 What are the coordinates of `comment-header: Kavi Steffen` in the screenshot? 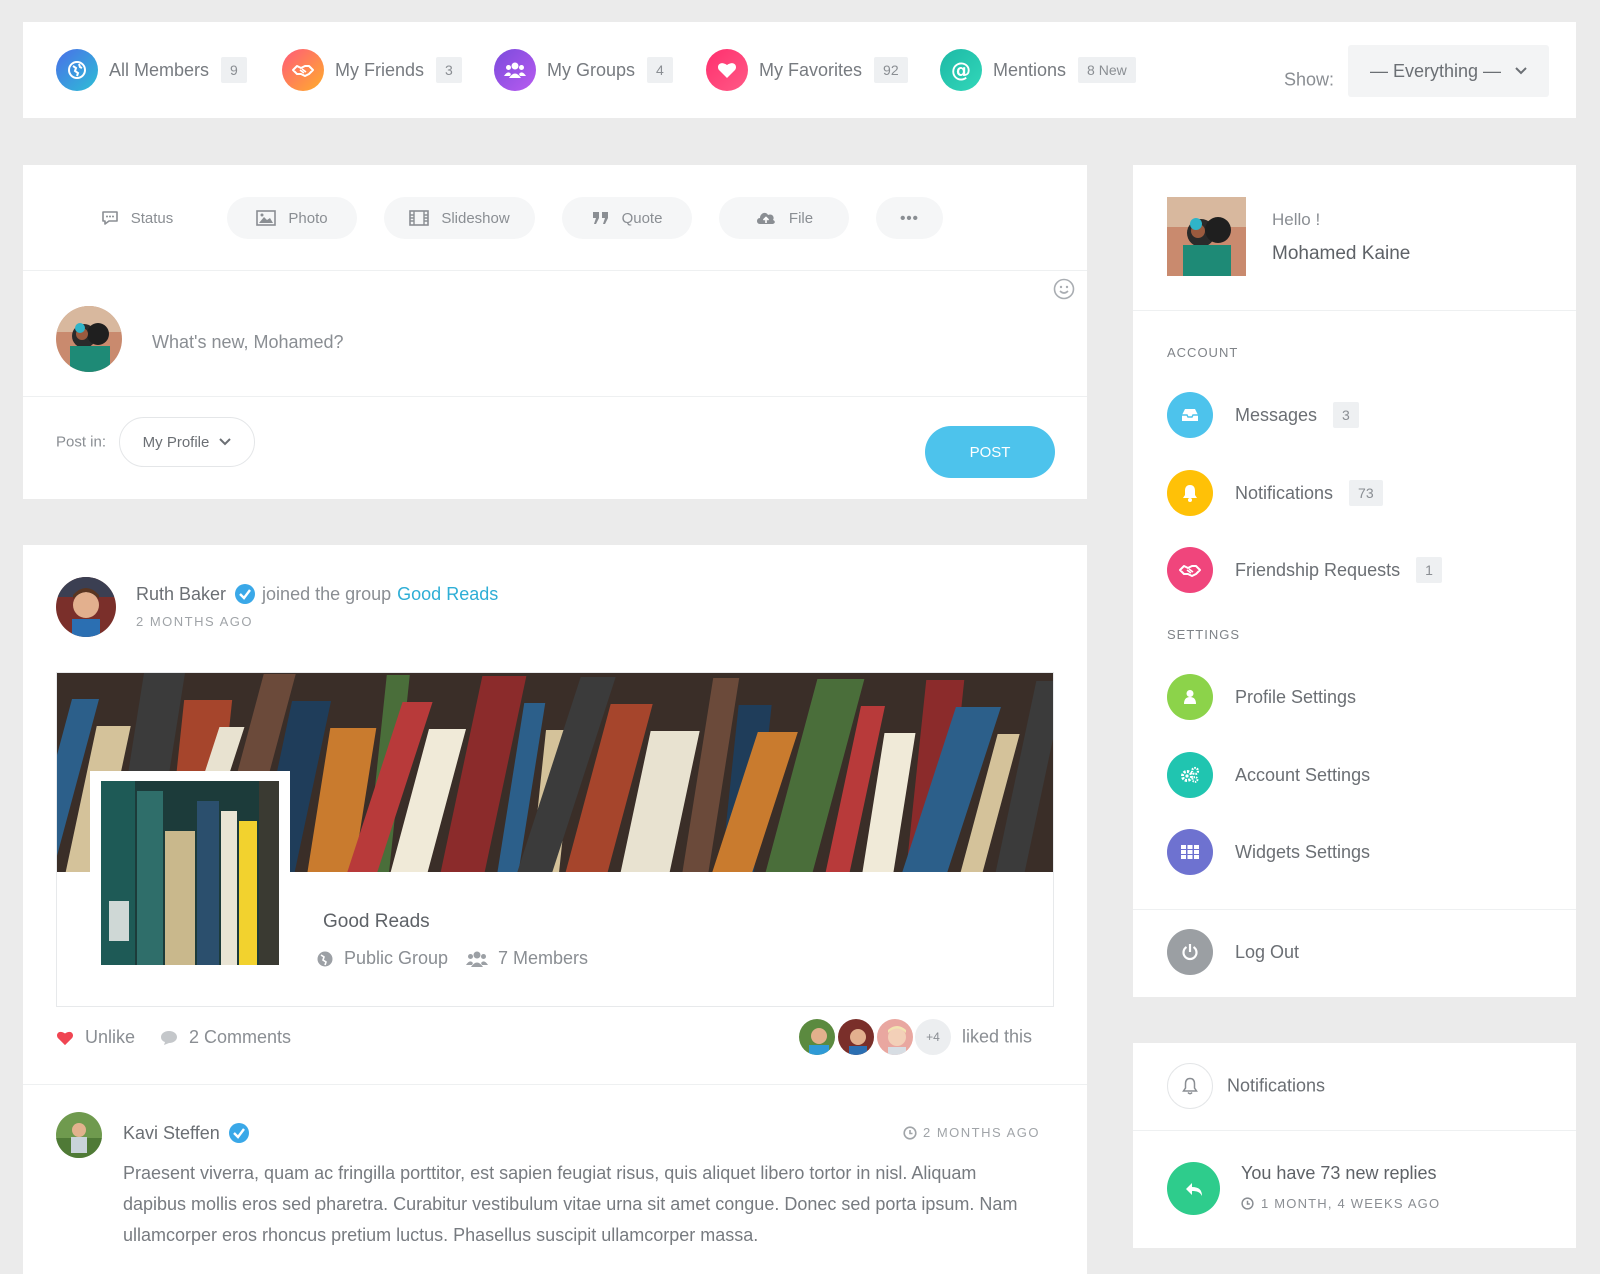 It's located at (186, 1133).